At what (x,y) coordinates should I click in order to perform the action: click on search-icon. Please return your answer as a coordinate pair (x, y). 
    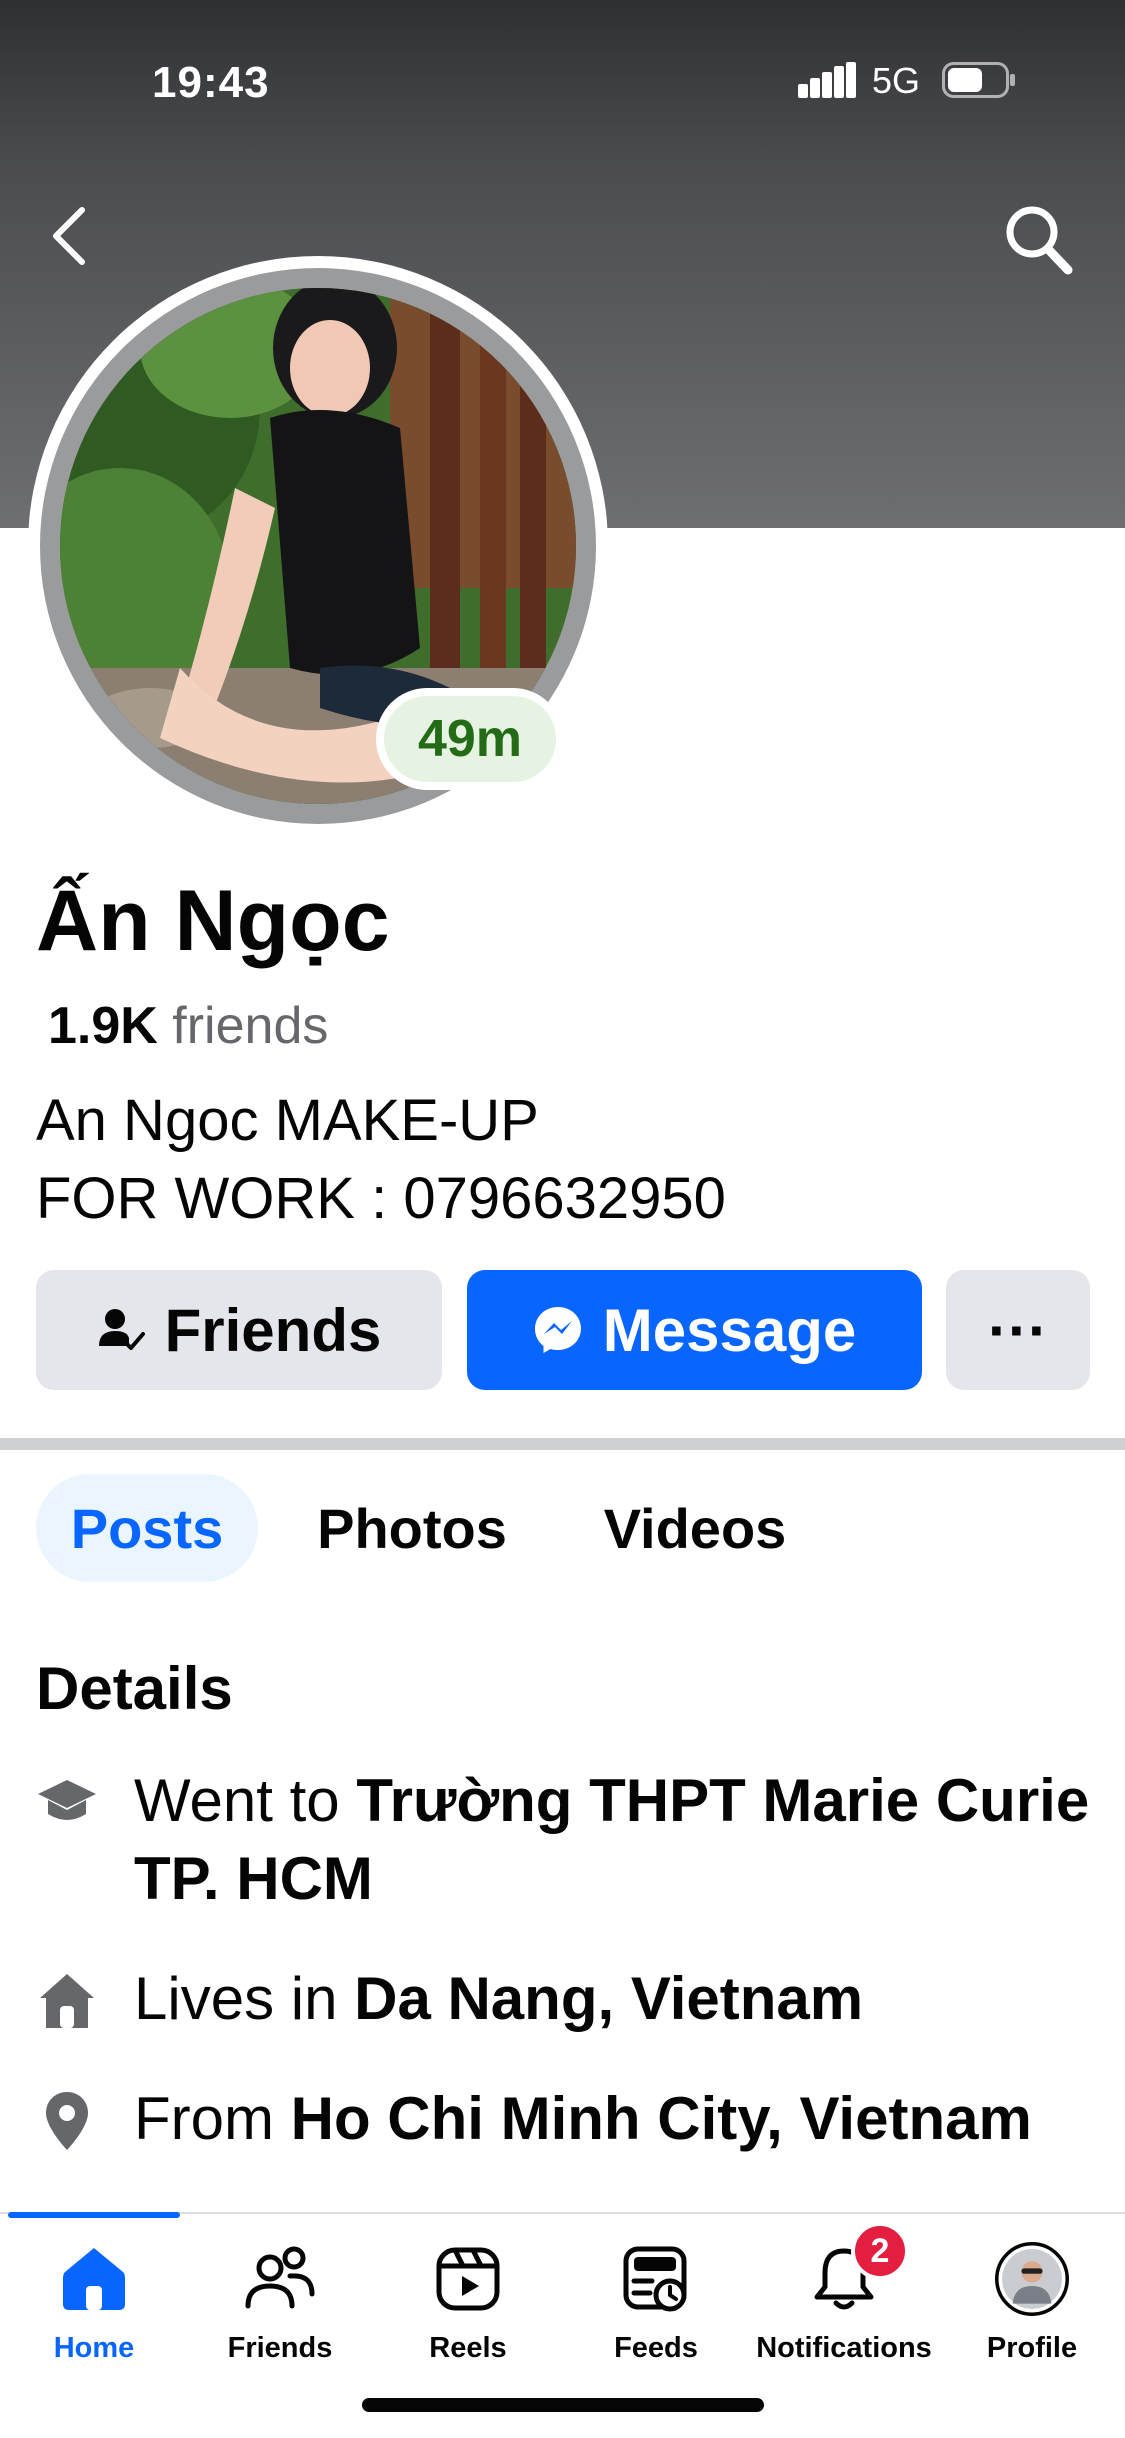
    Looking at the image, I should click on (1039, 240).